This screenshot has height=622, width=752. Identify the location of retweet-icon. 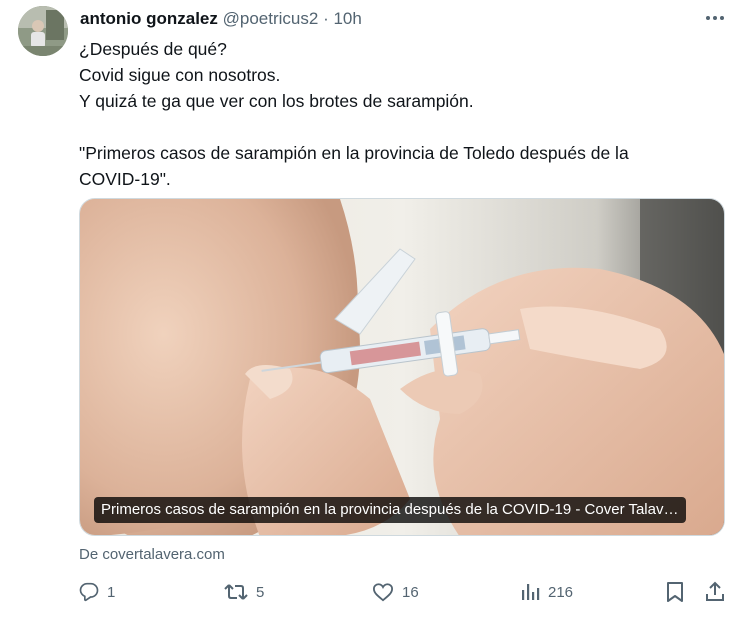
(236, 592).